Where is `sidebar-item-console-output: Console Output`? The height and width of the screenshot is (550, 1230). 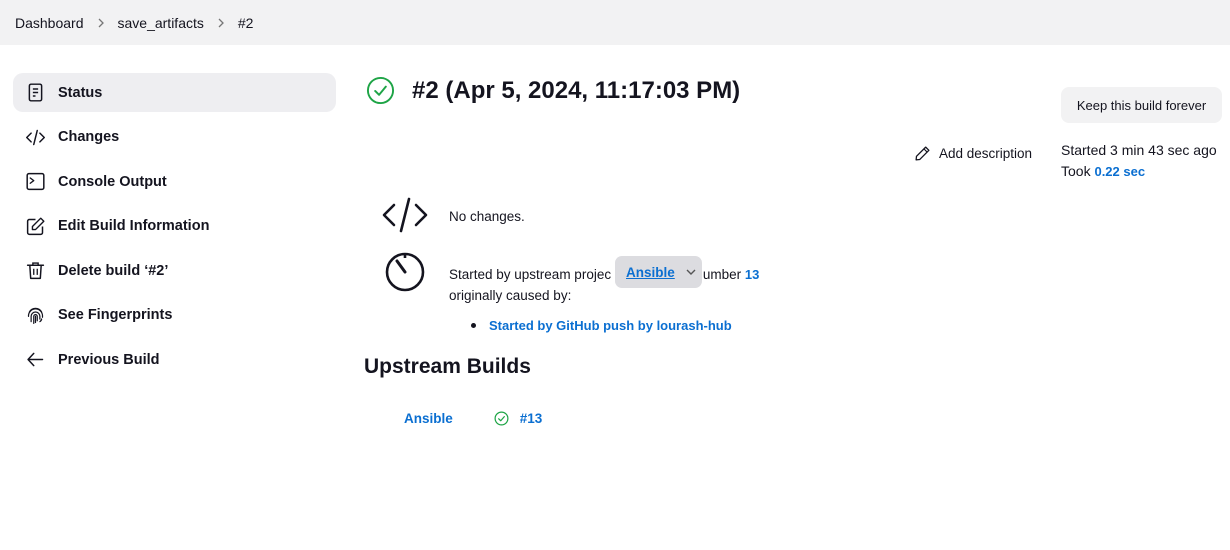 sidebar-item-console-output: Console Output is located at coordinates (174, 181).